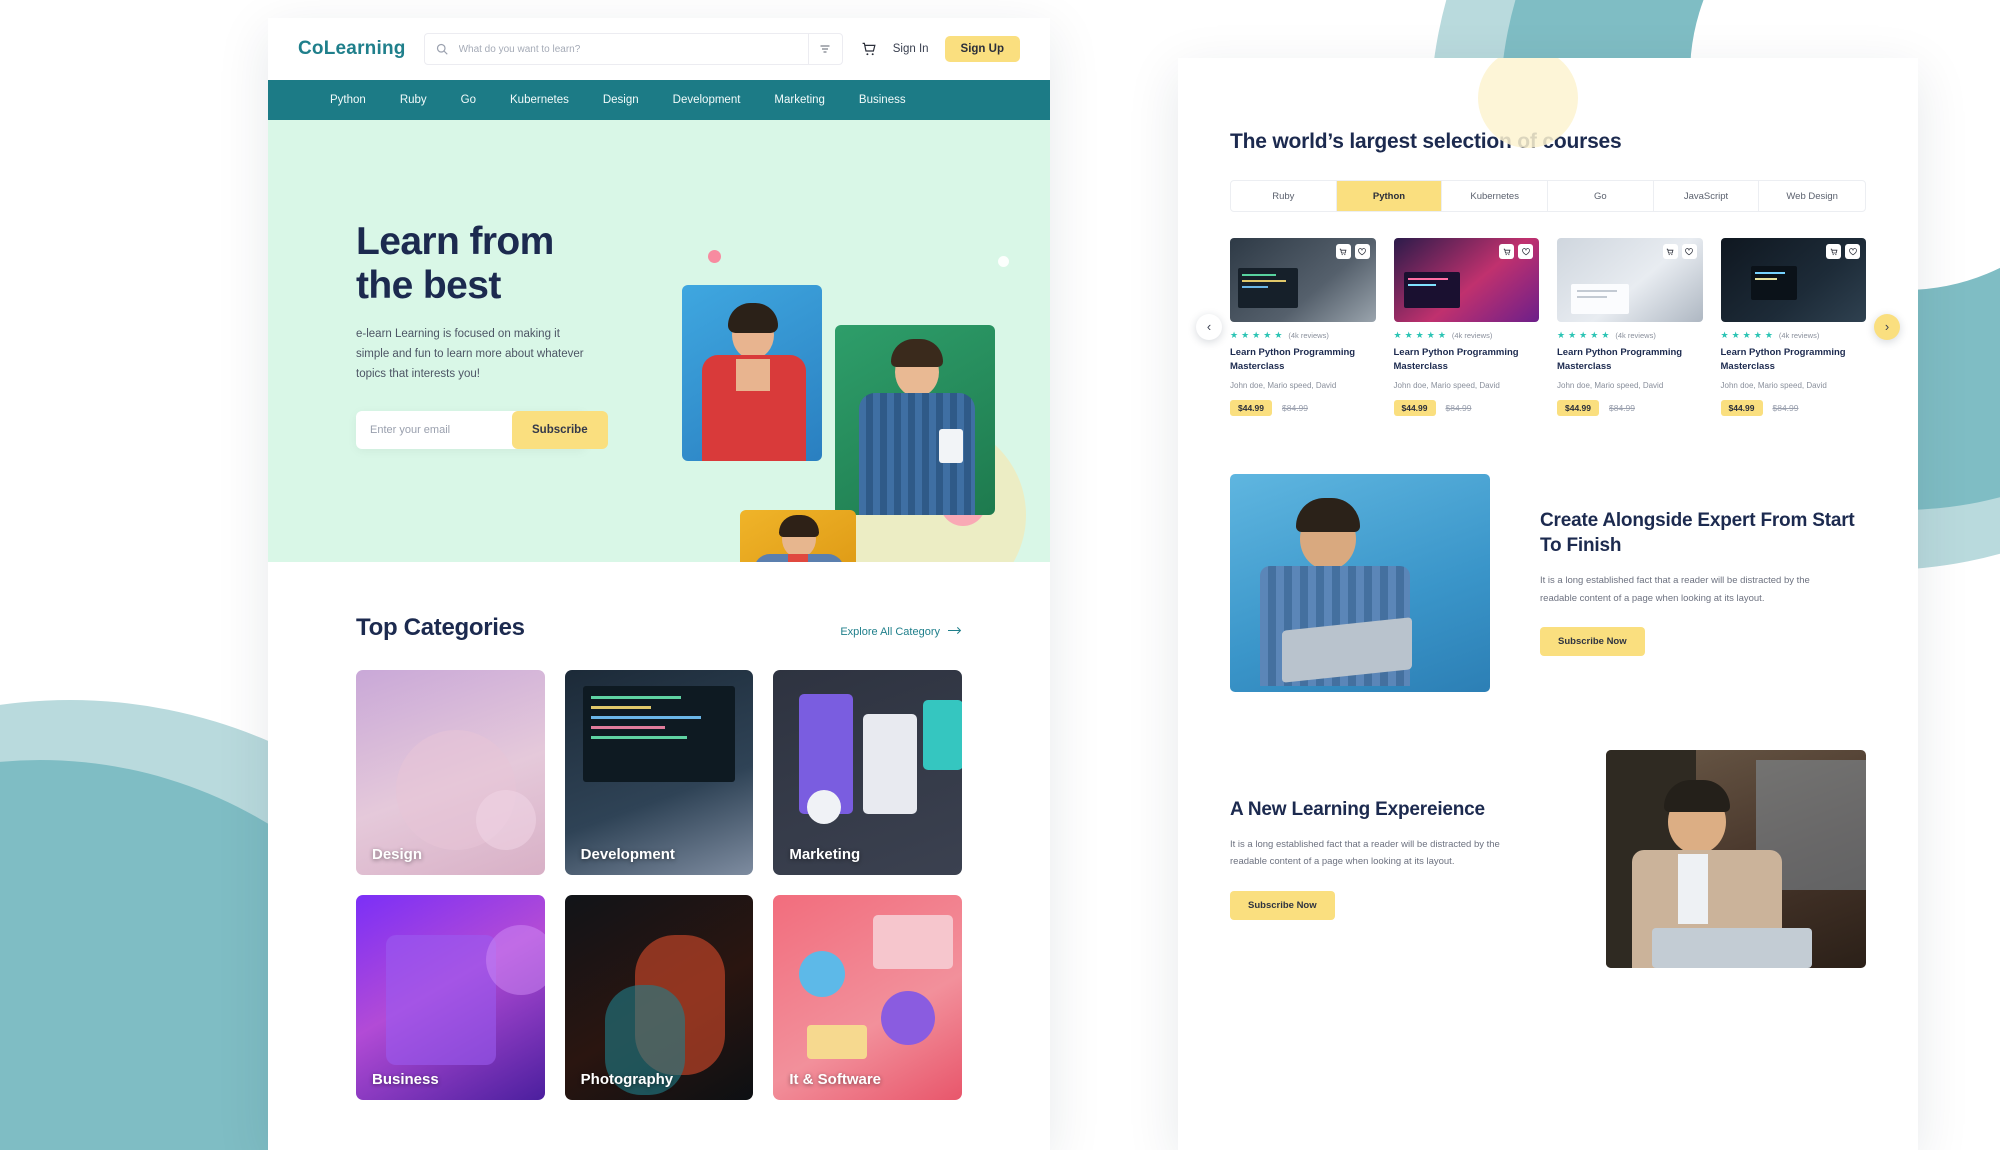 The image size is (2000, 1150). What do you see at coordinates (413, 100) in the screenshot?
I see `nav-item-ruby: Ruby` at bounding box center [413, 100].